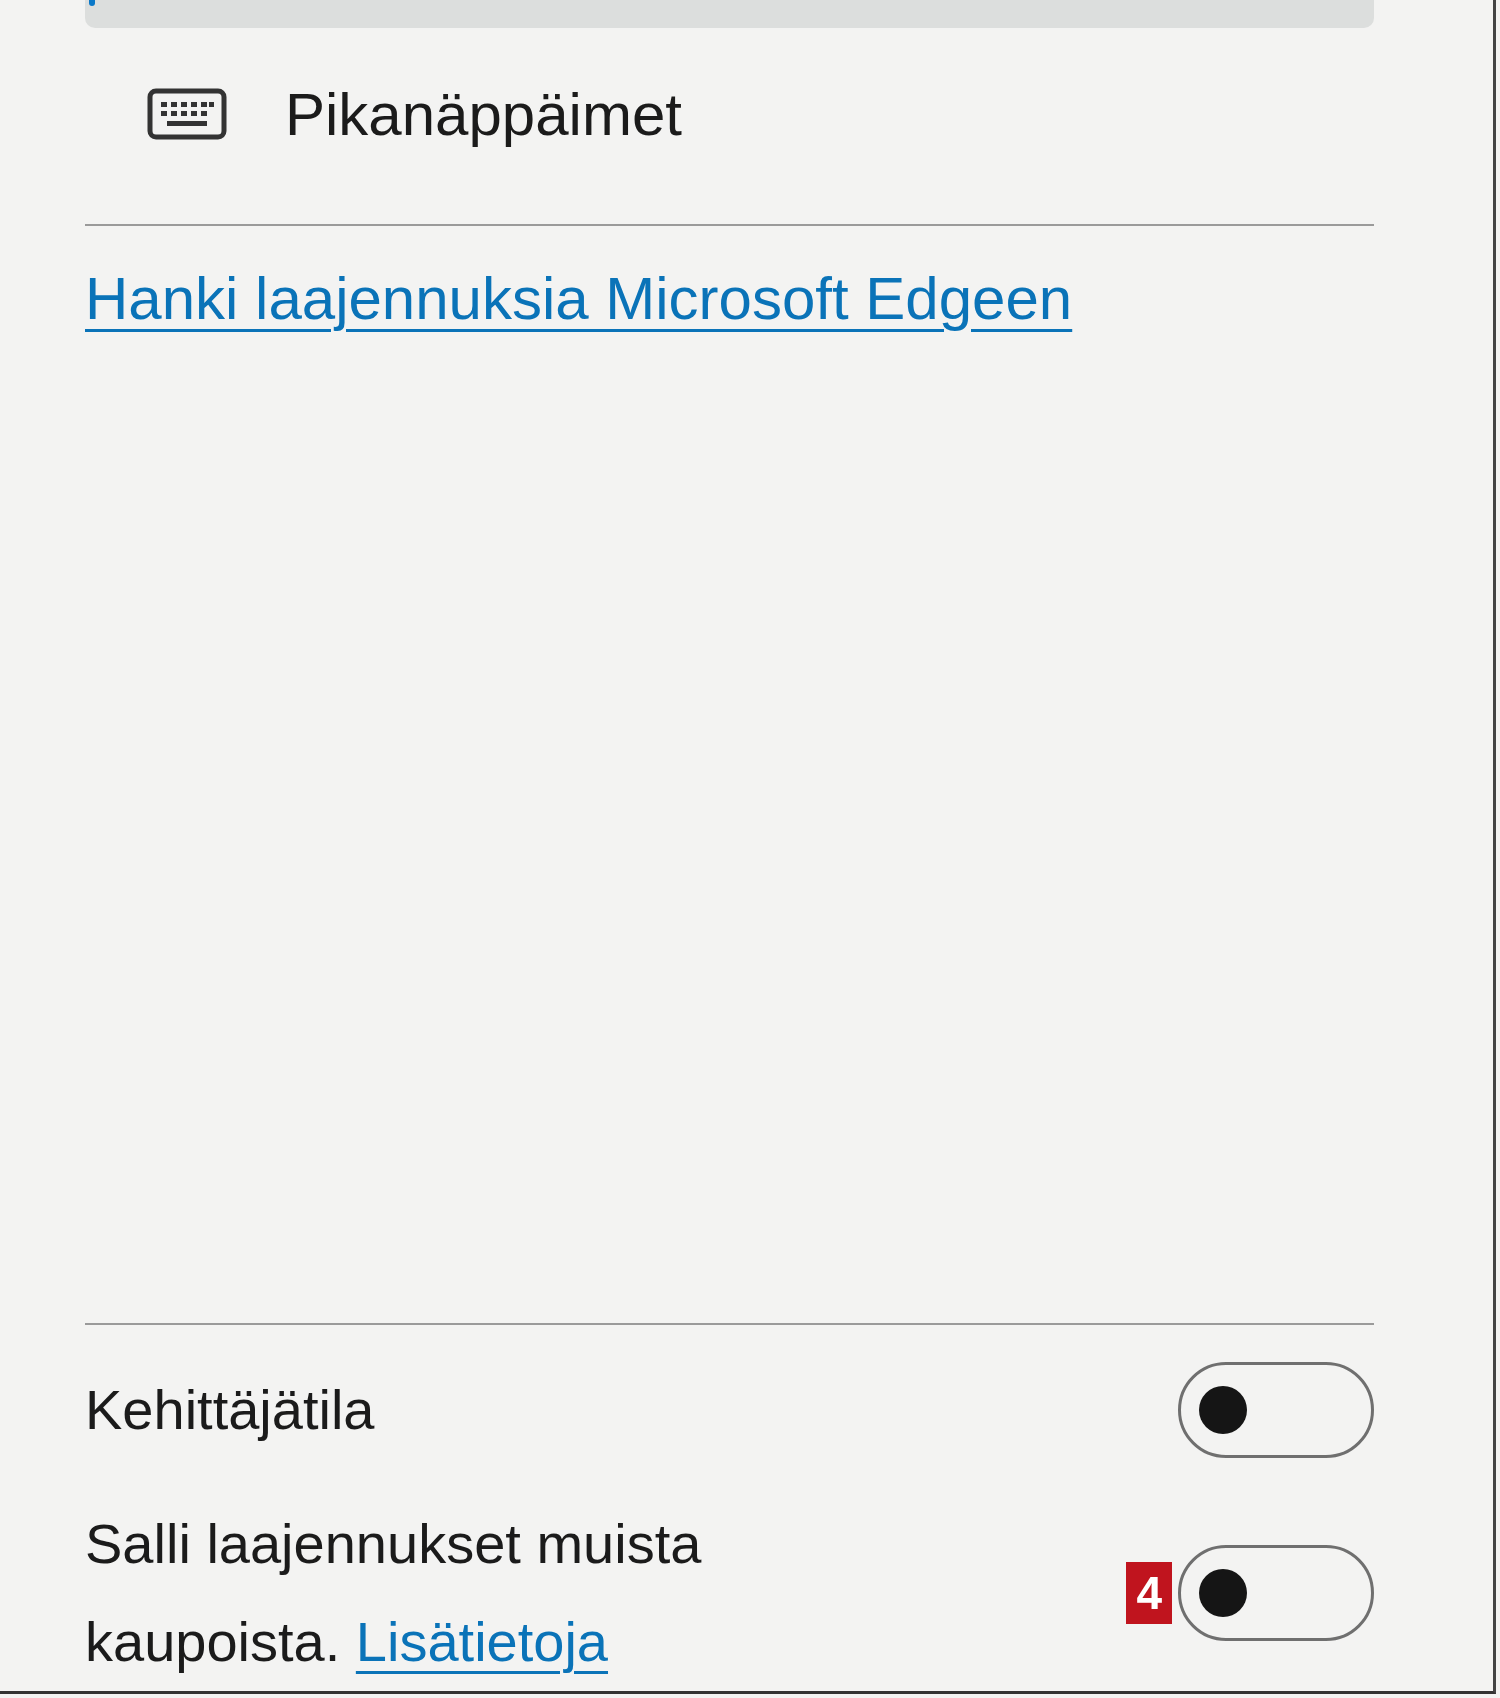  I want to click on store-link: Hanki laajennuksia Microsoft Edgeen, so click(579, 298).